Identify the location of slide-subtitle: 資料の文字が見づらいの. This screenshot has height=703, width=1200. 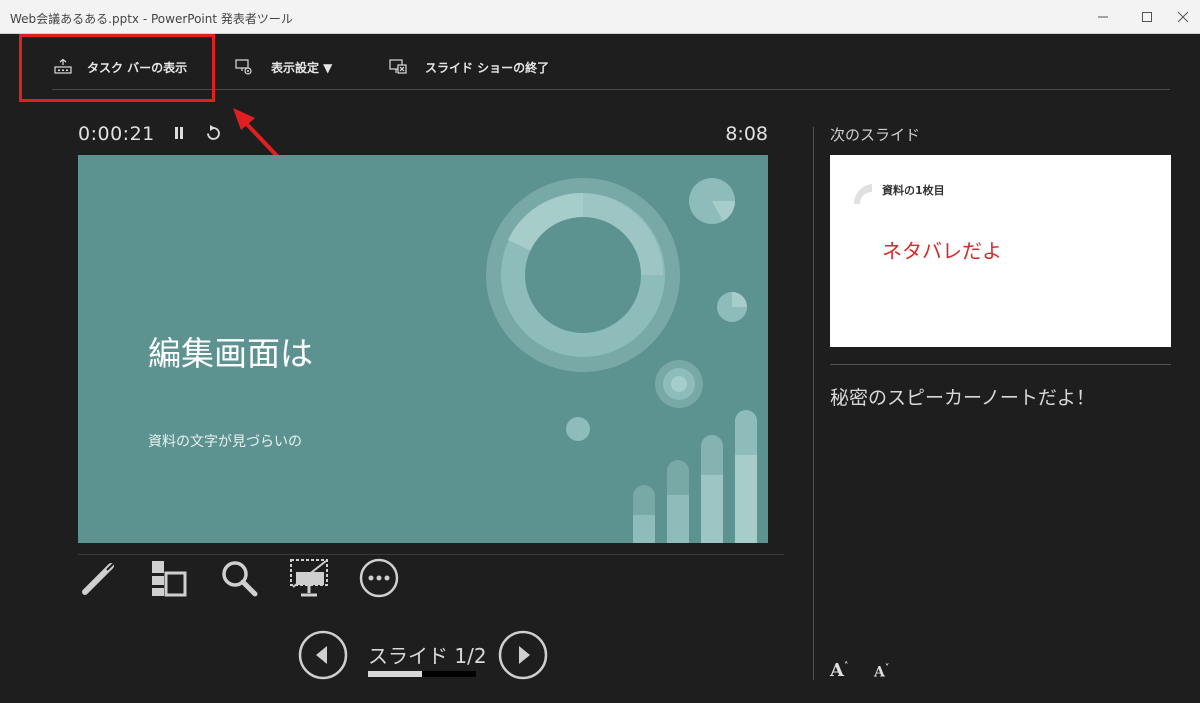
(225, 442).